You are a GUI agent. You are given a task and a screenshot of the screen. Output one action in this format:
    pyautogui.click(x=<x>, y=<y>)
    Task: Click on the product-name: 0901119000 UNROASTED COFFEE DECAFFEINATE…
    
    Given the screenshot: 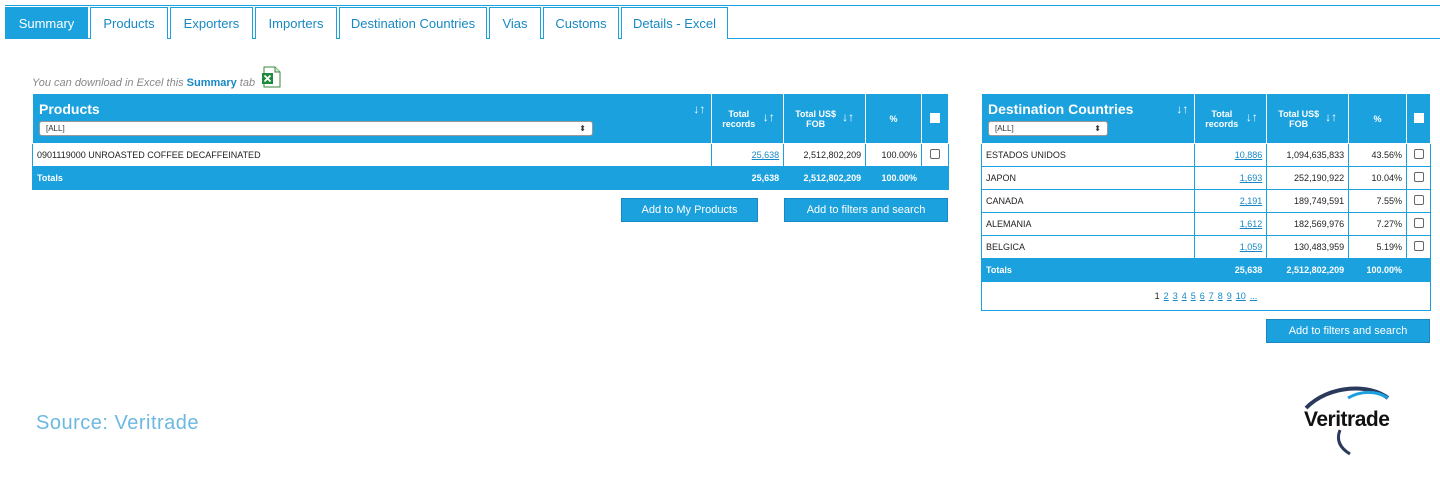 What is the action you would take?
    pyautogui.click(x=372, y=155)
    